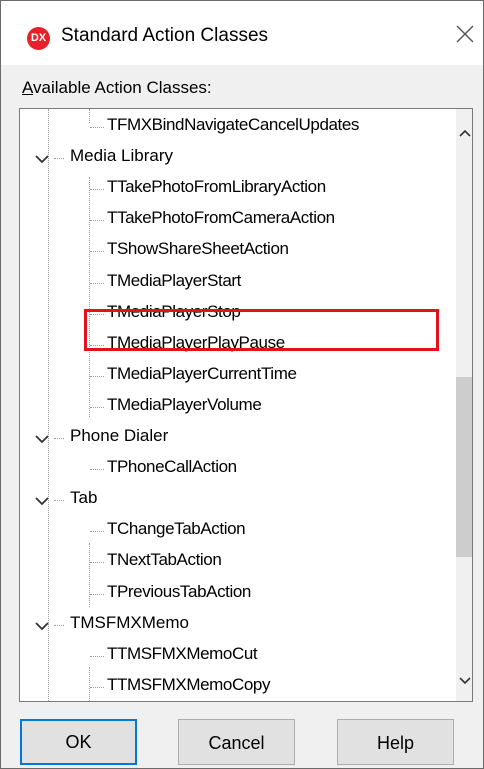  What do you see at coordinates (78, 742) in the screenshot?
I see `ok-button: OK` at bounding box center [78, 742].